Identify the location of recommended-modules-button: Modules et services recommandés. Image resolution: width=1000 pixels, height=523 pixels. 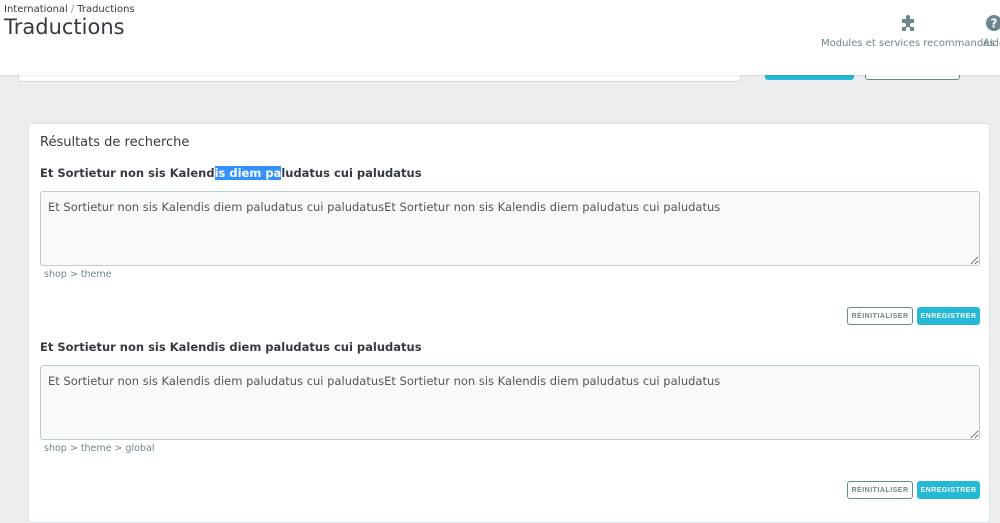
(908, 31).